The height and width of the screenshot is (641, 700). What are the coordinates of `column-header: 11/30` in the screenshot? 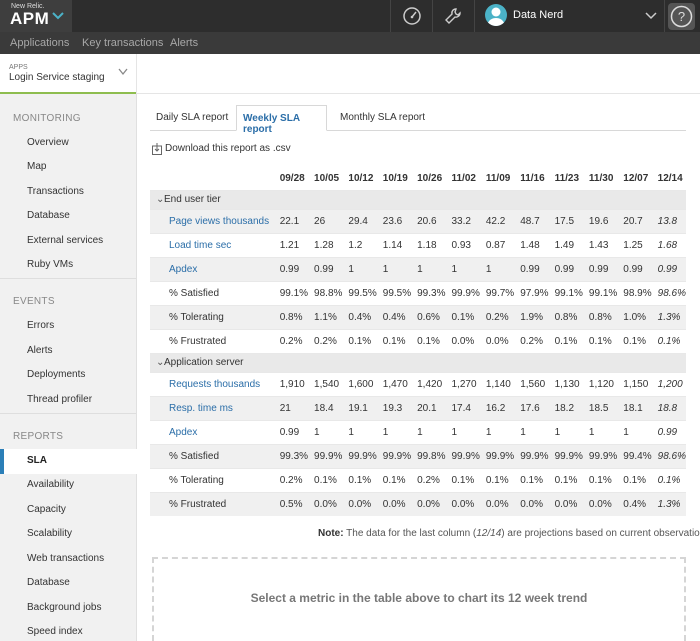 It's located at (601, 179).